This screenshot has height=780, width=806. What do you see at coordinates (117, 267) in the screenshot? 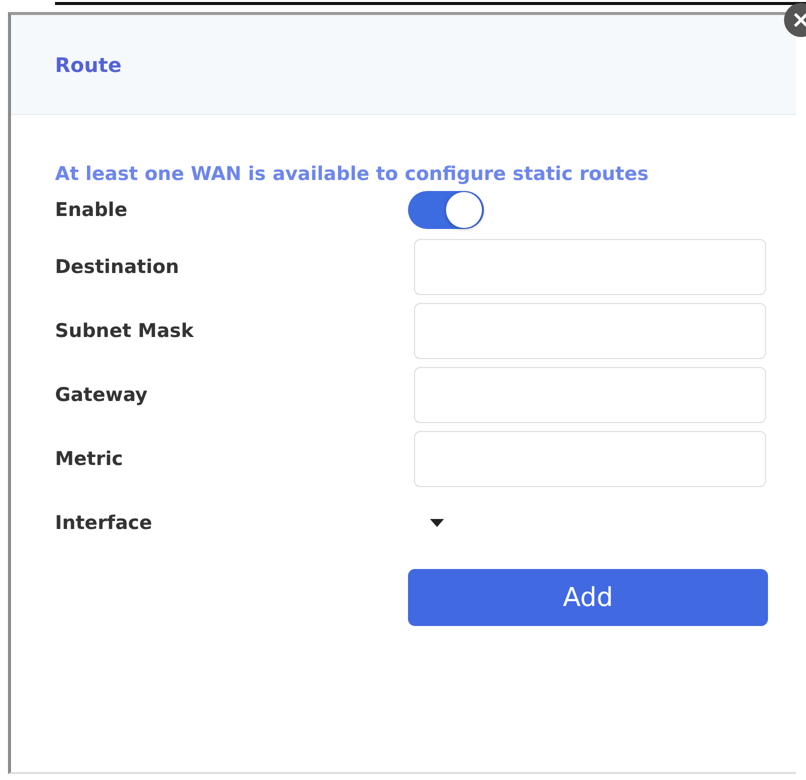
I see `field-label: Destination` at bounding box center [117, 267].